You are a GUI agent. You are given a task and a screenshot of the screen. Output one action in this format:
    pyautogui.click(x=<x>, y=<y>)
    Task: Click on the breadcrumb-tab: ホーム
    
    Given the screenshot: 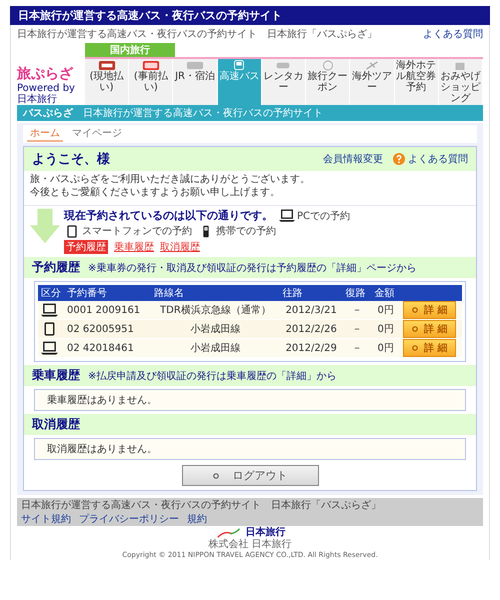 What is the action you would take?
    pyautogui.click(x=45, y=134)
    